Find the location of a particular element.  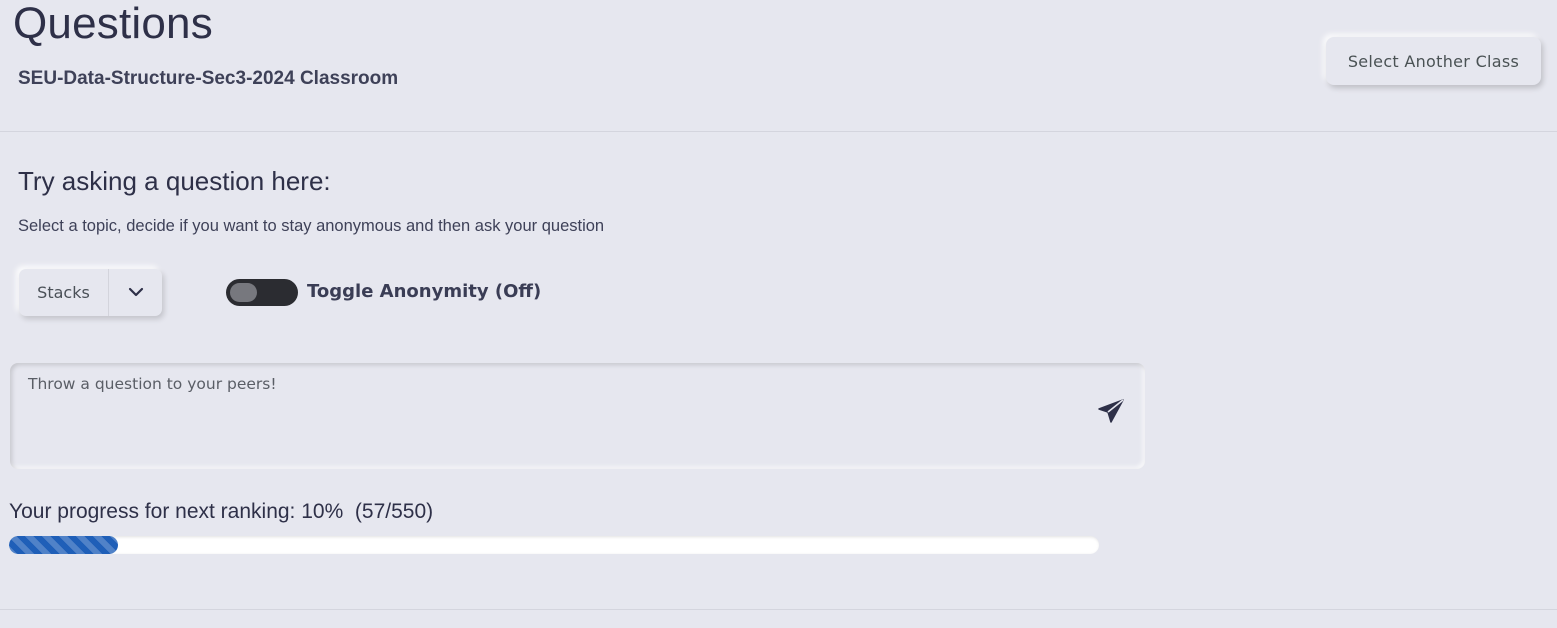

question-input is located at coordinates (545, 416).